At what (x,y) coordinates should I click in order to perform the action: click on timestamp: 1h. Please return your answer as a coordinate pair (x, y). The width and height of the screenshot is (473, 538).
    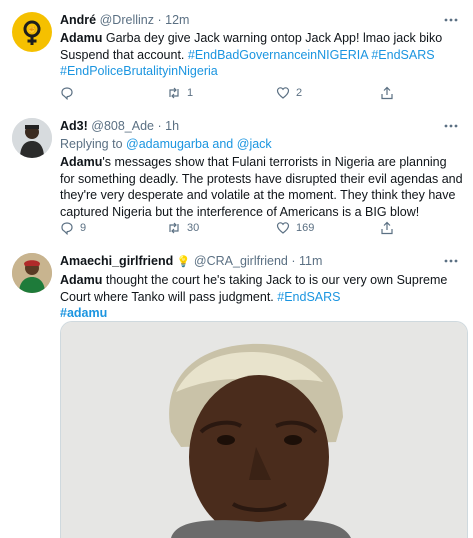
    Looking at the image, I should click on (172, 126).